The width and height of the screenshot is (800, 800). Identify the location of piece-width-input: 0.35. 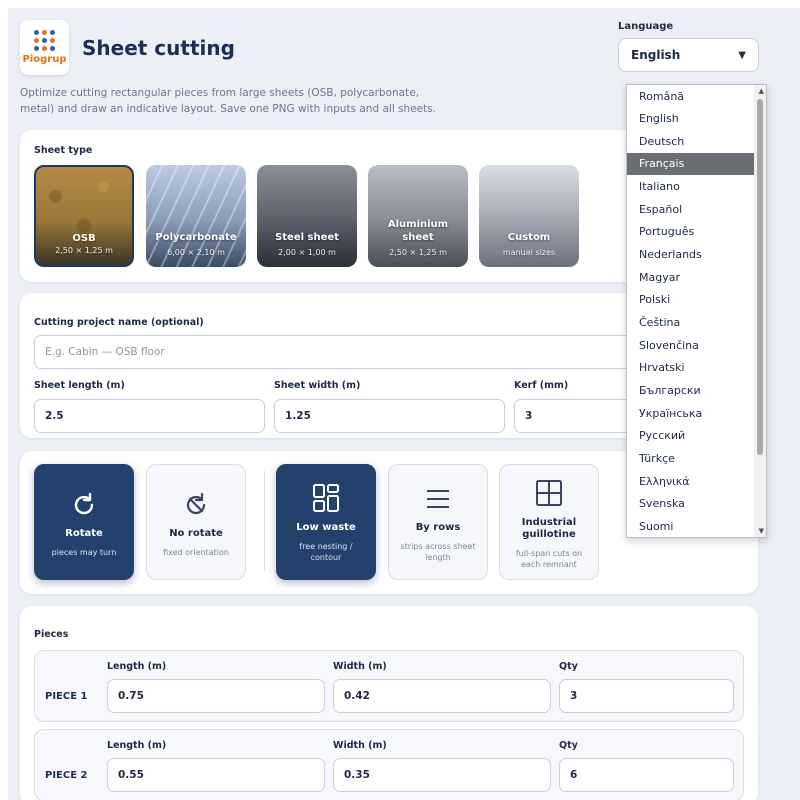
(442, 775).